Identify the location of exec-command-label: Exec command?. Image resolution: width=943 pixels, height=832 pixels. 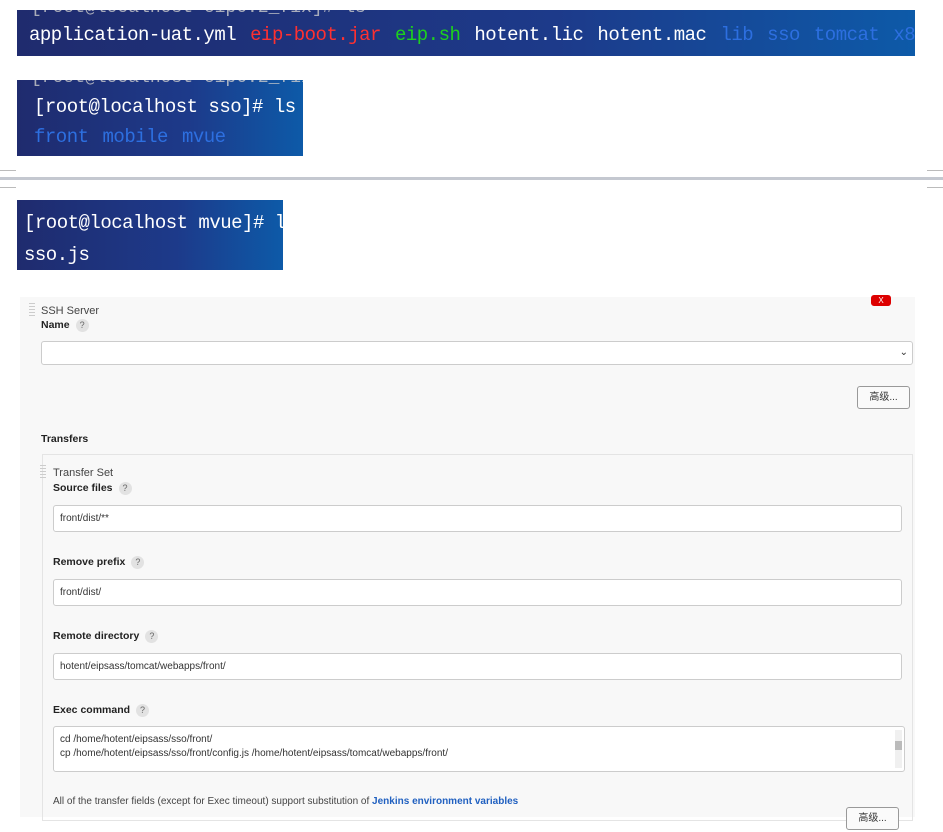
(101, 710).